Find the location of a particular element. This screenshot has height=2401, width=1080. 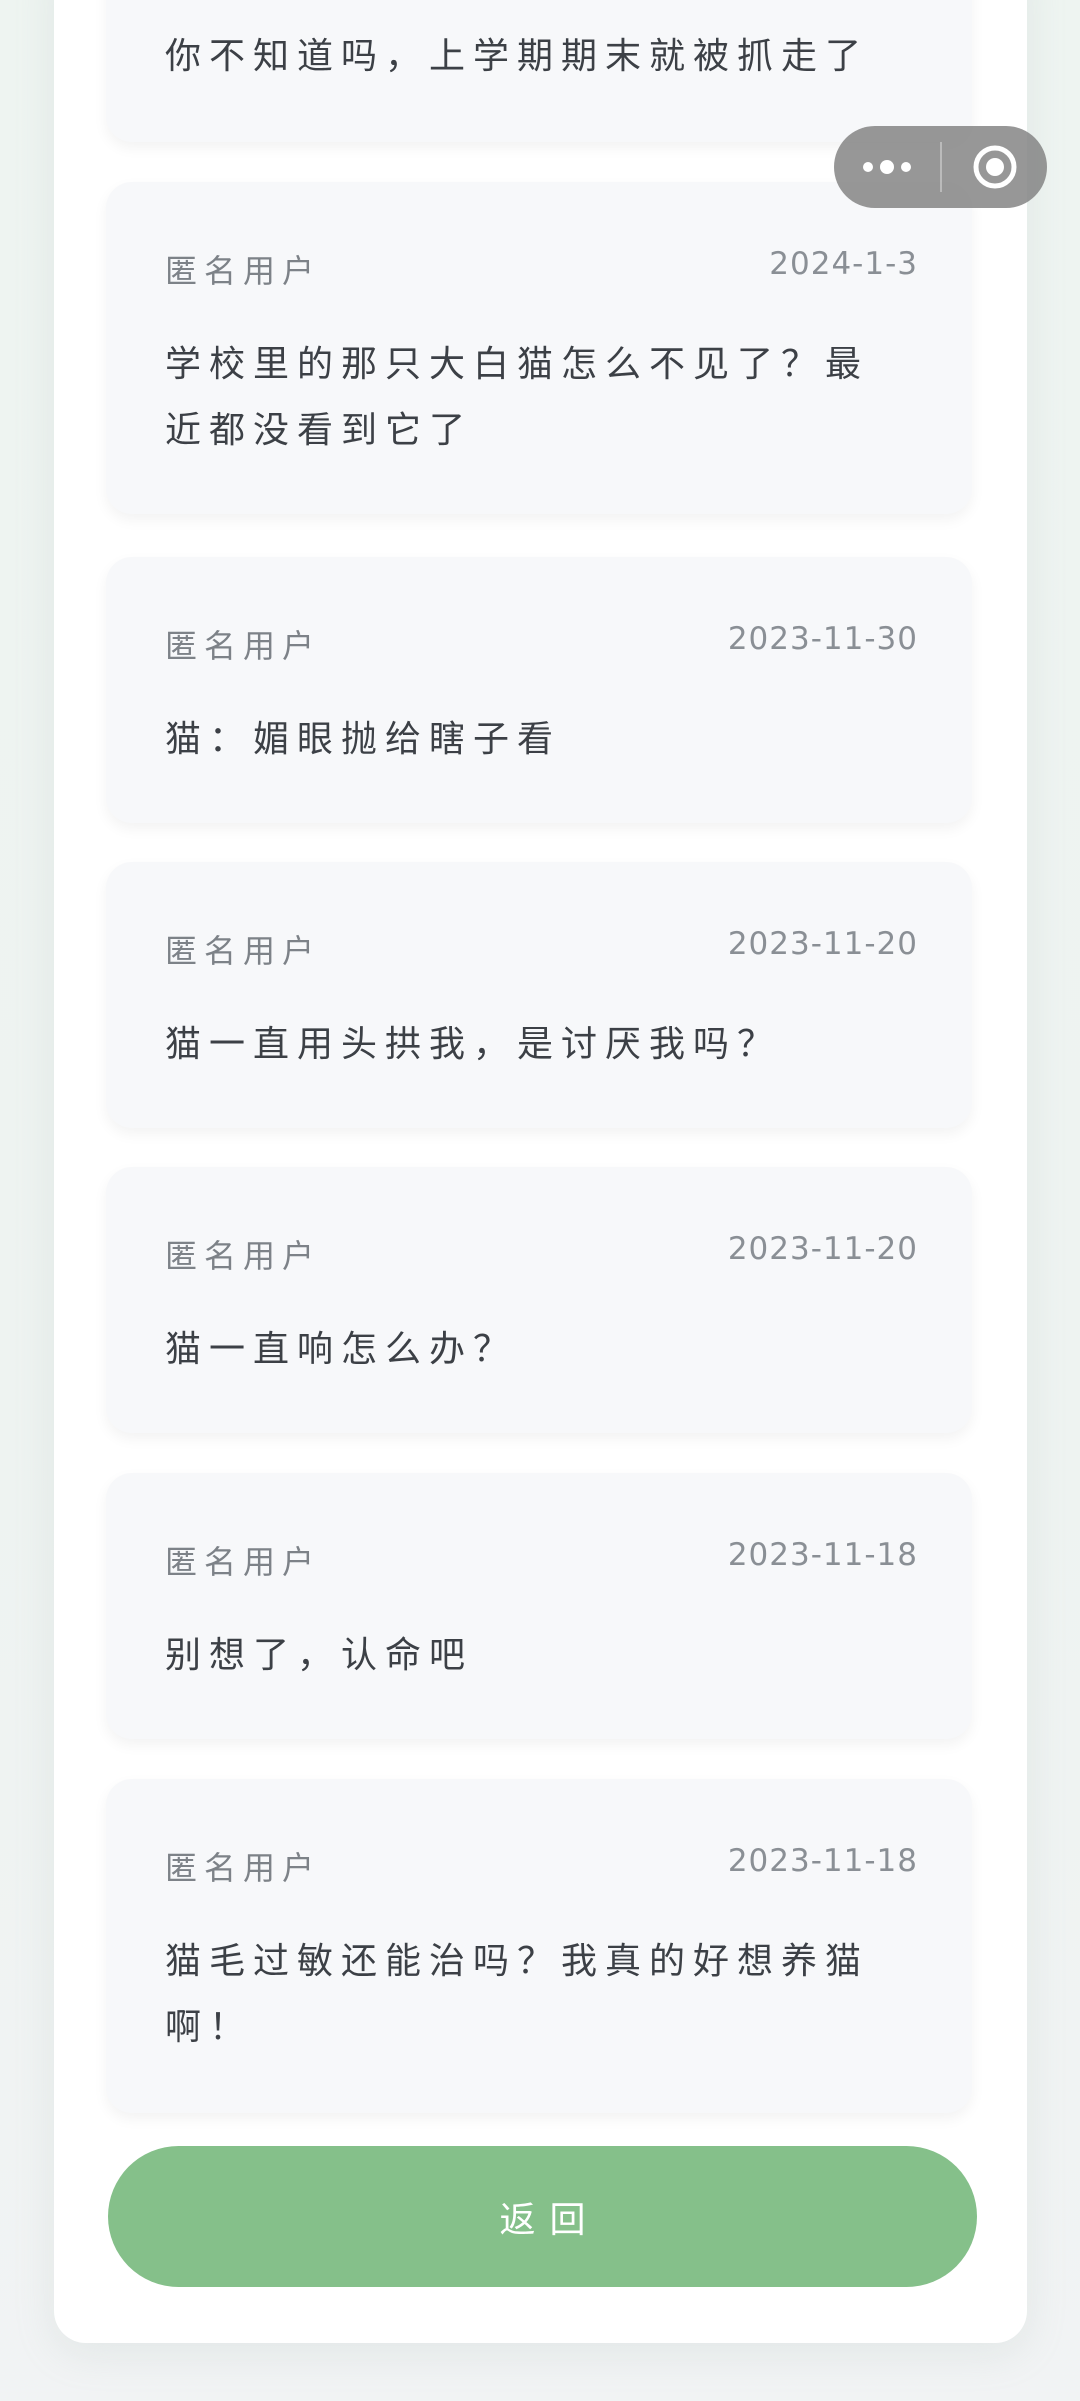

more-dots-icon is located at coordinates (887, 167).